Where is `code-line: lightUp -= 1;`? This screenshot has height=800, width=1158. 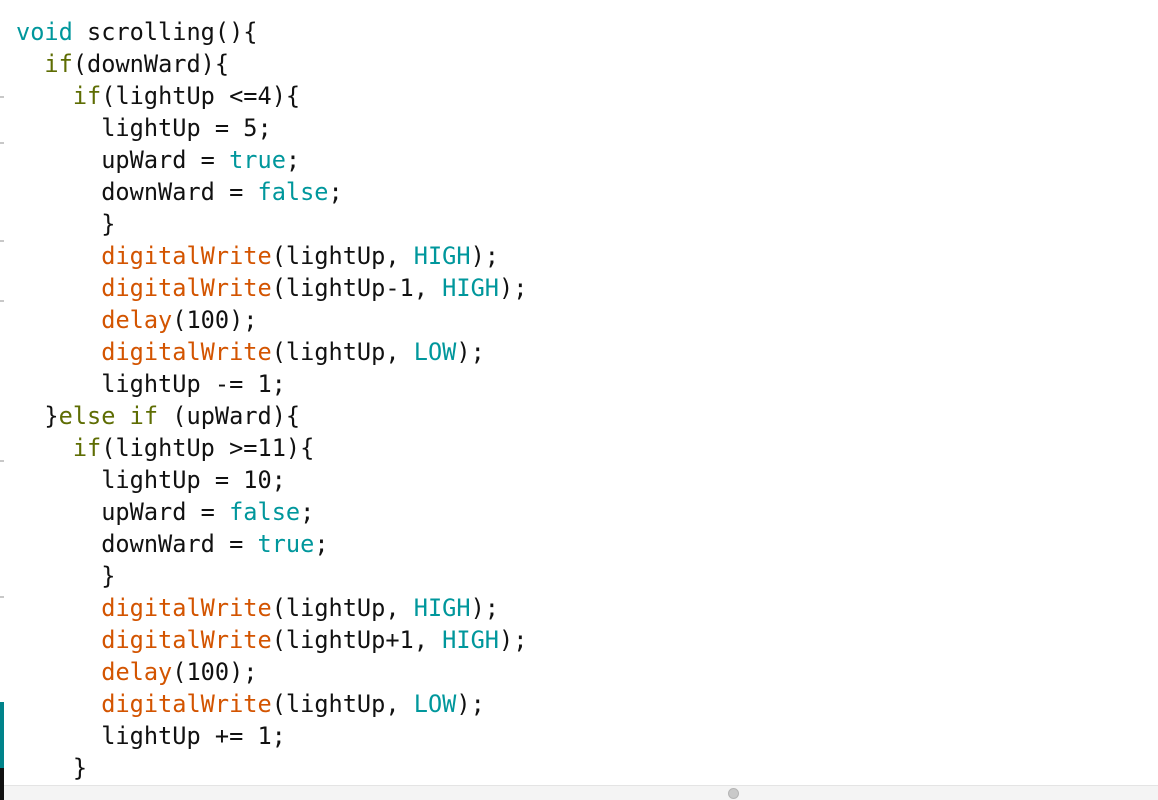 code-line: lightUp -= 1; is located at coordinates (271, 384).